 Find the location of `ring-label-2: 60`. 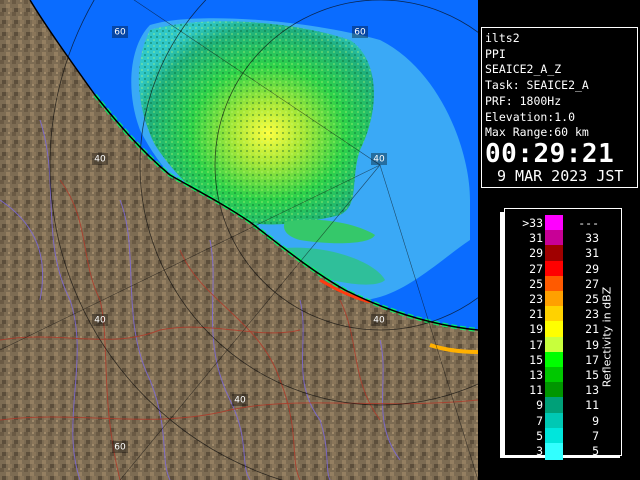

ring-label-2: 60 is located at coordinates (360, 32).